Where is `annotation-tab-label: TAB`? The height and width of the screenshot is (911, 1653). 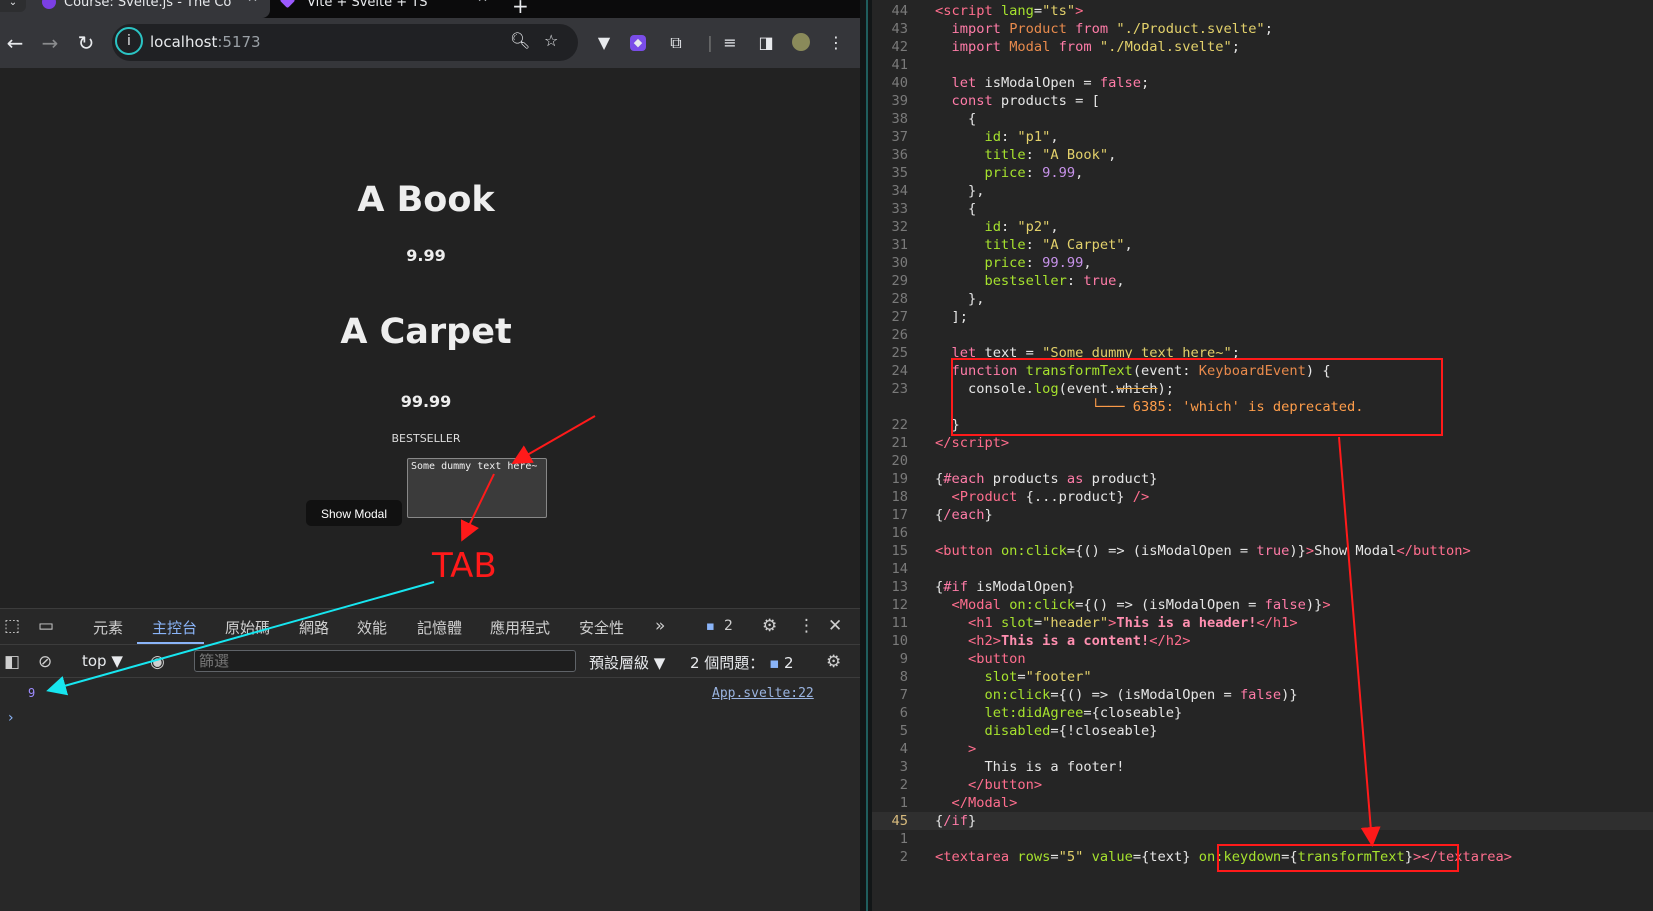 annotation-tab-label: TAB is located at coordinates (464, 566).